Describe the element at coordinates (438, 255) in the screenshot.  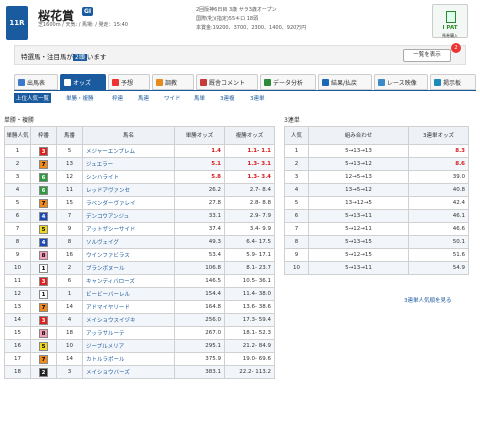
I see `trifecta-odds-cell: 51.6` at that location.